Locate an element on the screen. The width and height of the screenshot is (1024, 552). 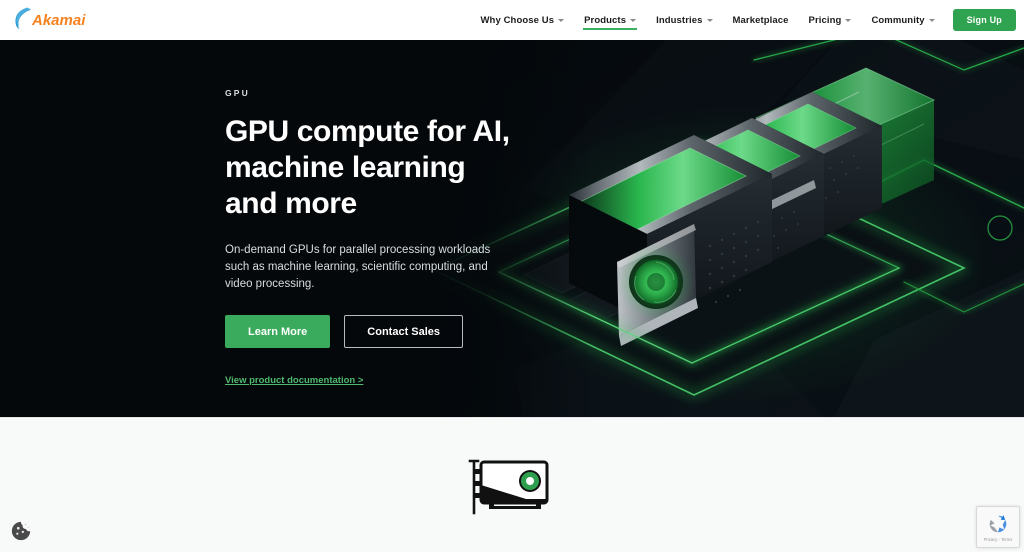
nav-item-products: Products is located at coordinates (610, 20).